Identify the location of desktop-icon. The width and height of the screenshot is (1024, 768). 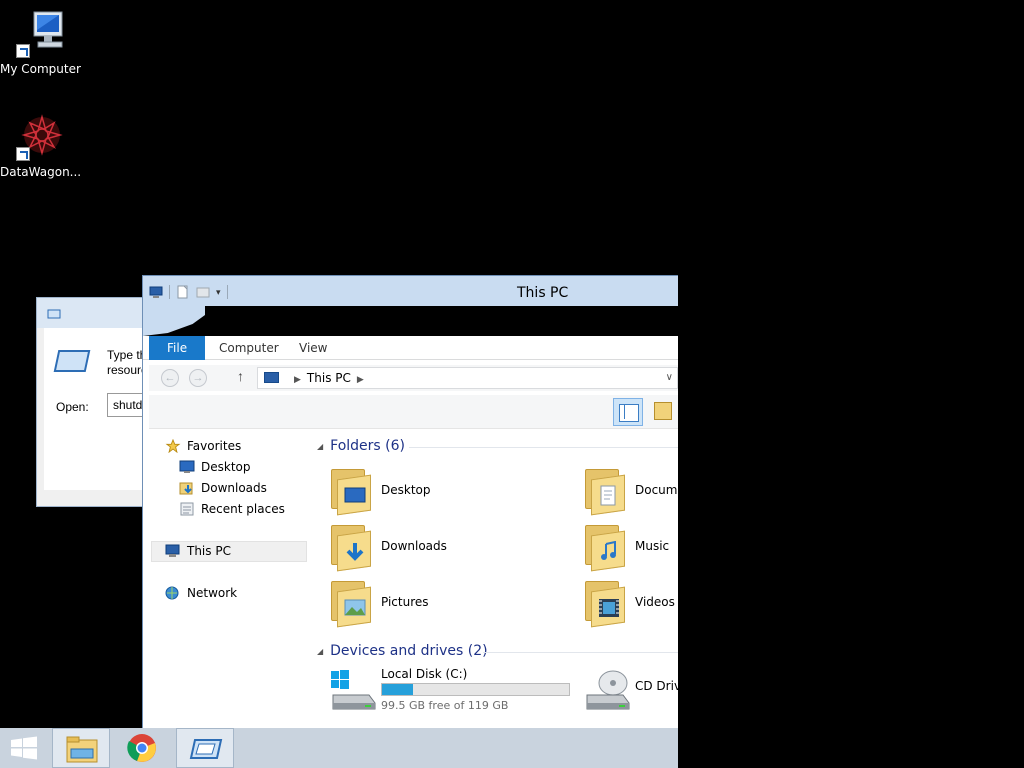
(187, 466).